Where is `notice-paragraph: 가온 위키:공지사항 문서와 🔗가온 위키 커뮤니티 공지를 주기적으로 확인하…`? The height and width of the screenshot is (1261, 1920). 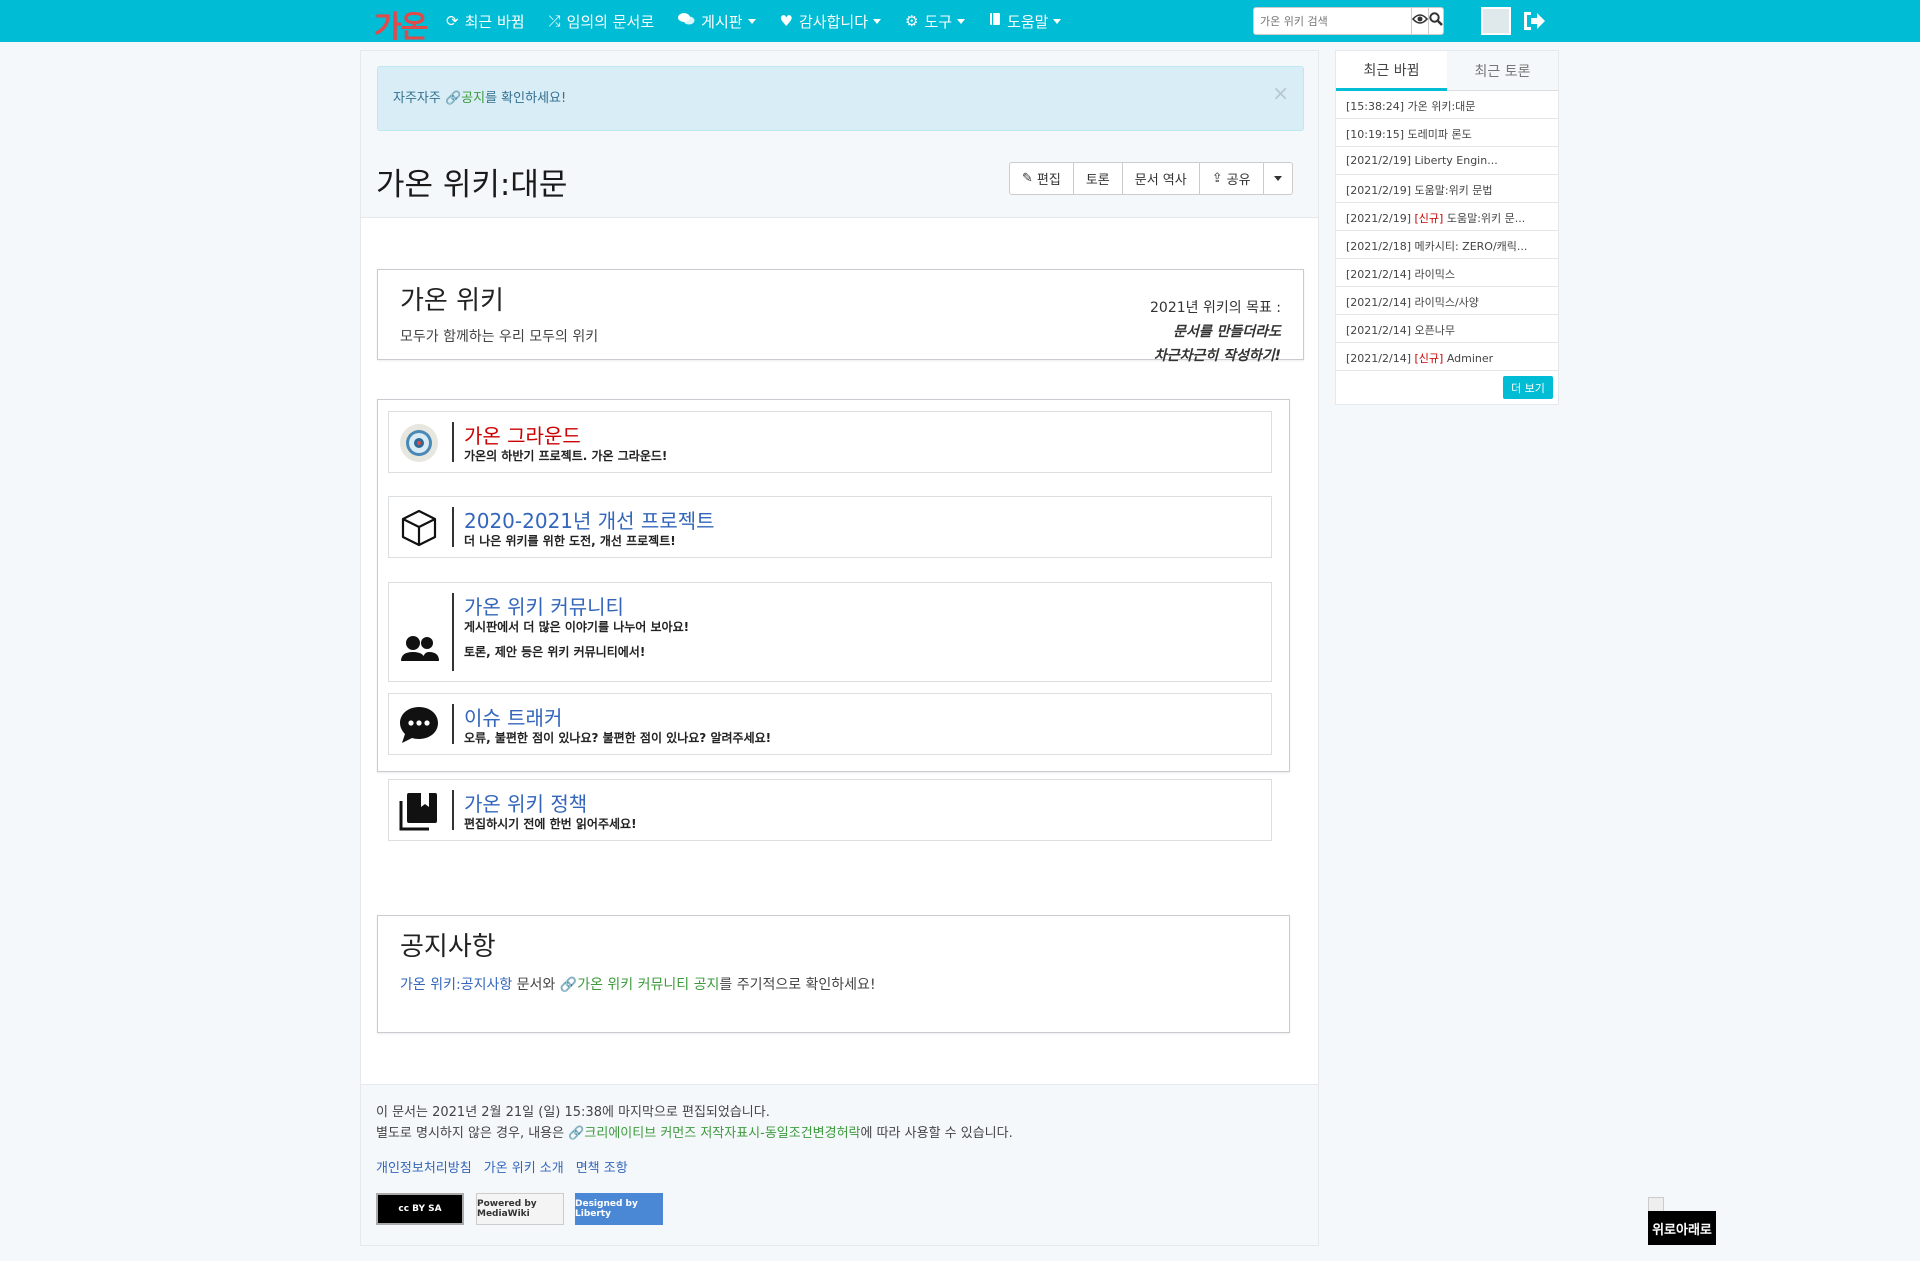 notice-paragraph: 가온 위키:공지사항 문서와 🔗가온 위키 커뮤니티 공지를 주기적으로 확인하… is located at coordinates (638, 984).